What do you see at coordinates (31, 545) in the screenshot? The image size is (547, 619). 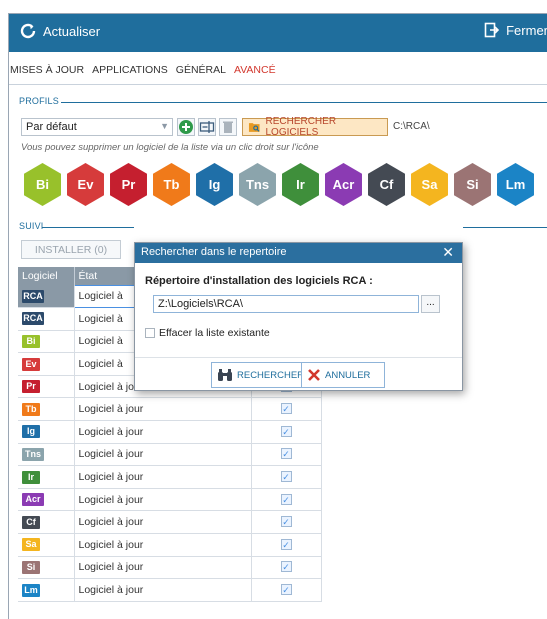 I see `software-badge: Sa` at bounding box center [31, 545].